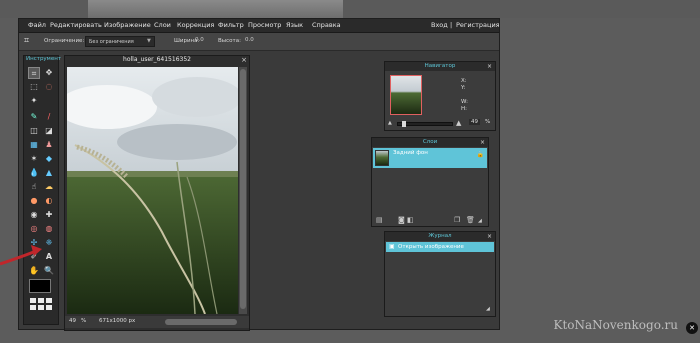 This screenshot has height=343, width=700. What do you see at coordinates (464, 102) in the screenshot?
I see `navigator-w-label: W:` at bounding box center [464, 102].